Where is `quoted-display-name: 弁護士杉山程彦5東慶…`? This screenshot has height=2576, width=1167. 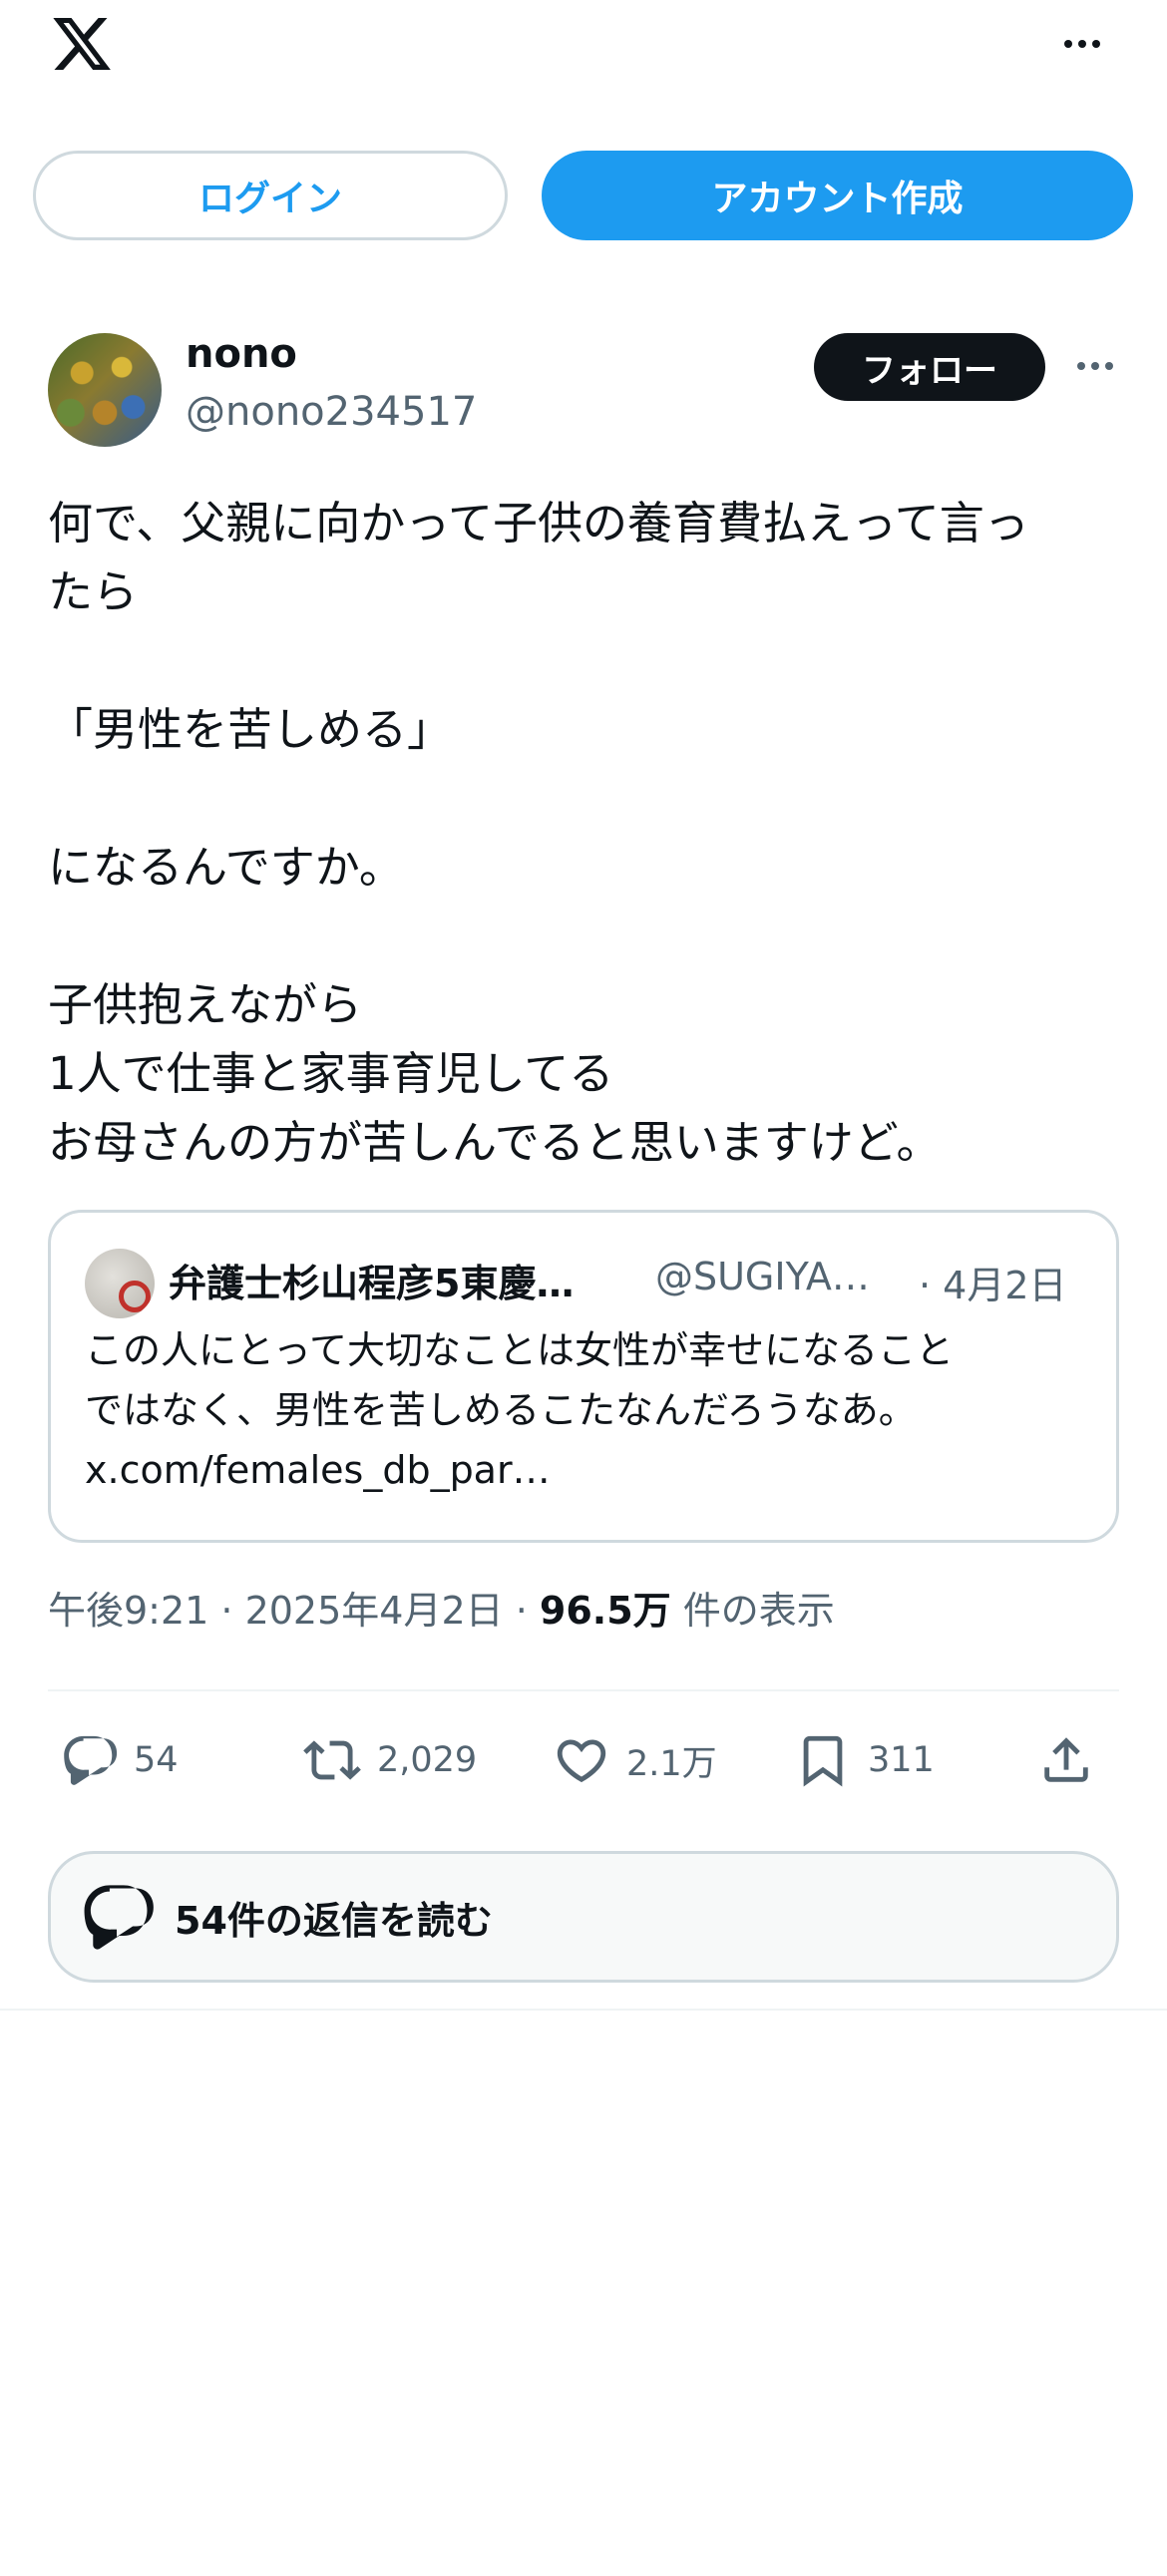
quoted-display-name: 弁護士杉山程彦5東慶… is located at coordinates (372, 1283).